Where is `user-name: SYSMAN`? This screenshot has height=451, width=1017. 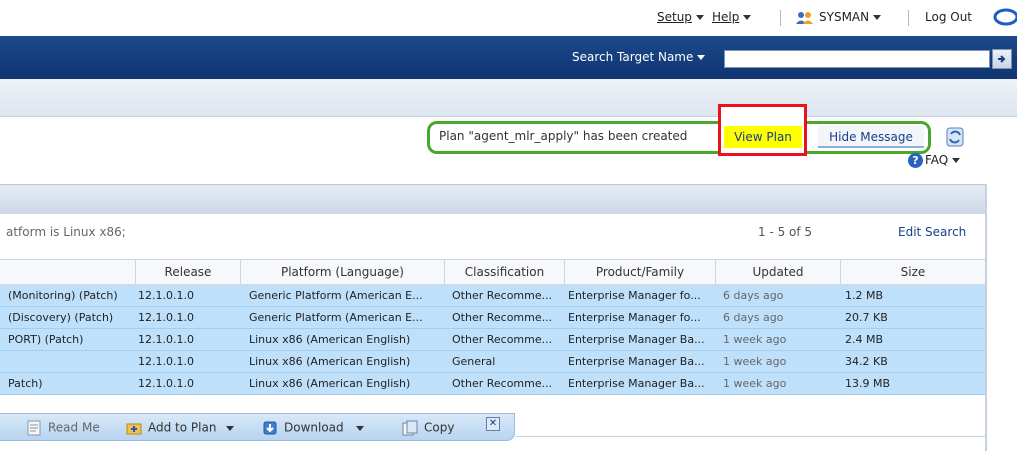 user-name: SYSMAN is located at coordinates (844, 17).